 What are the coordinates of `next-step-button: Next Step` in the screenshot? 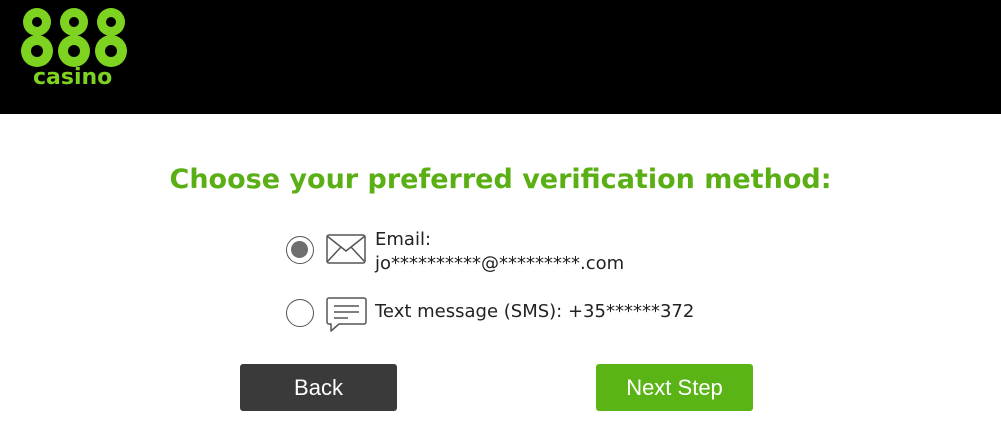 It's located at (674, 387).